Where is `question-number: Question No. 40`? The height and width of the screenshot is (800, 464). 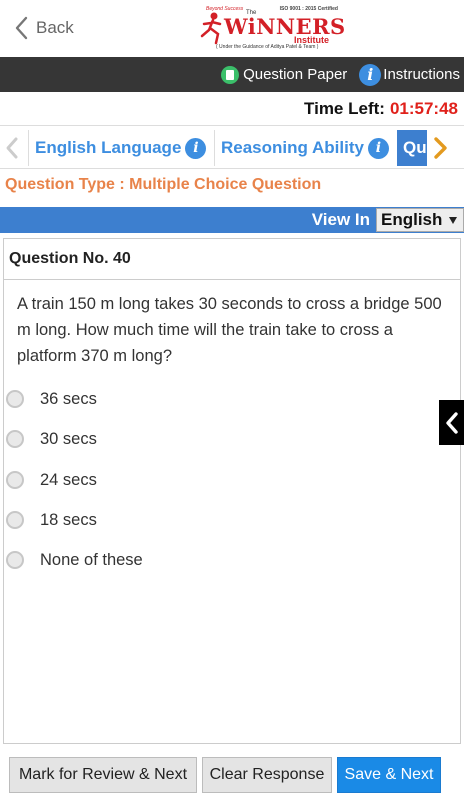 question-number: Question No. 40 is located at coordinates (232, 259).